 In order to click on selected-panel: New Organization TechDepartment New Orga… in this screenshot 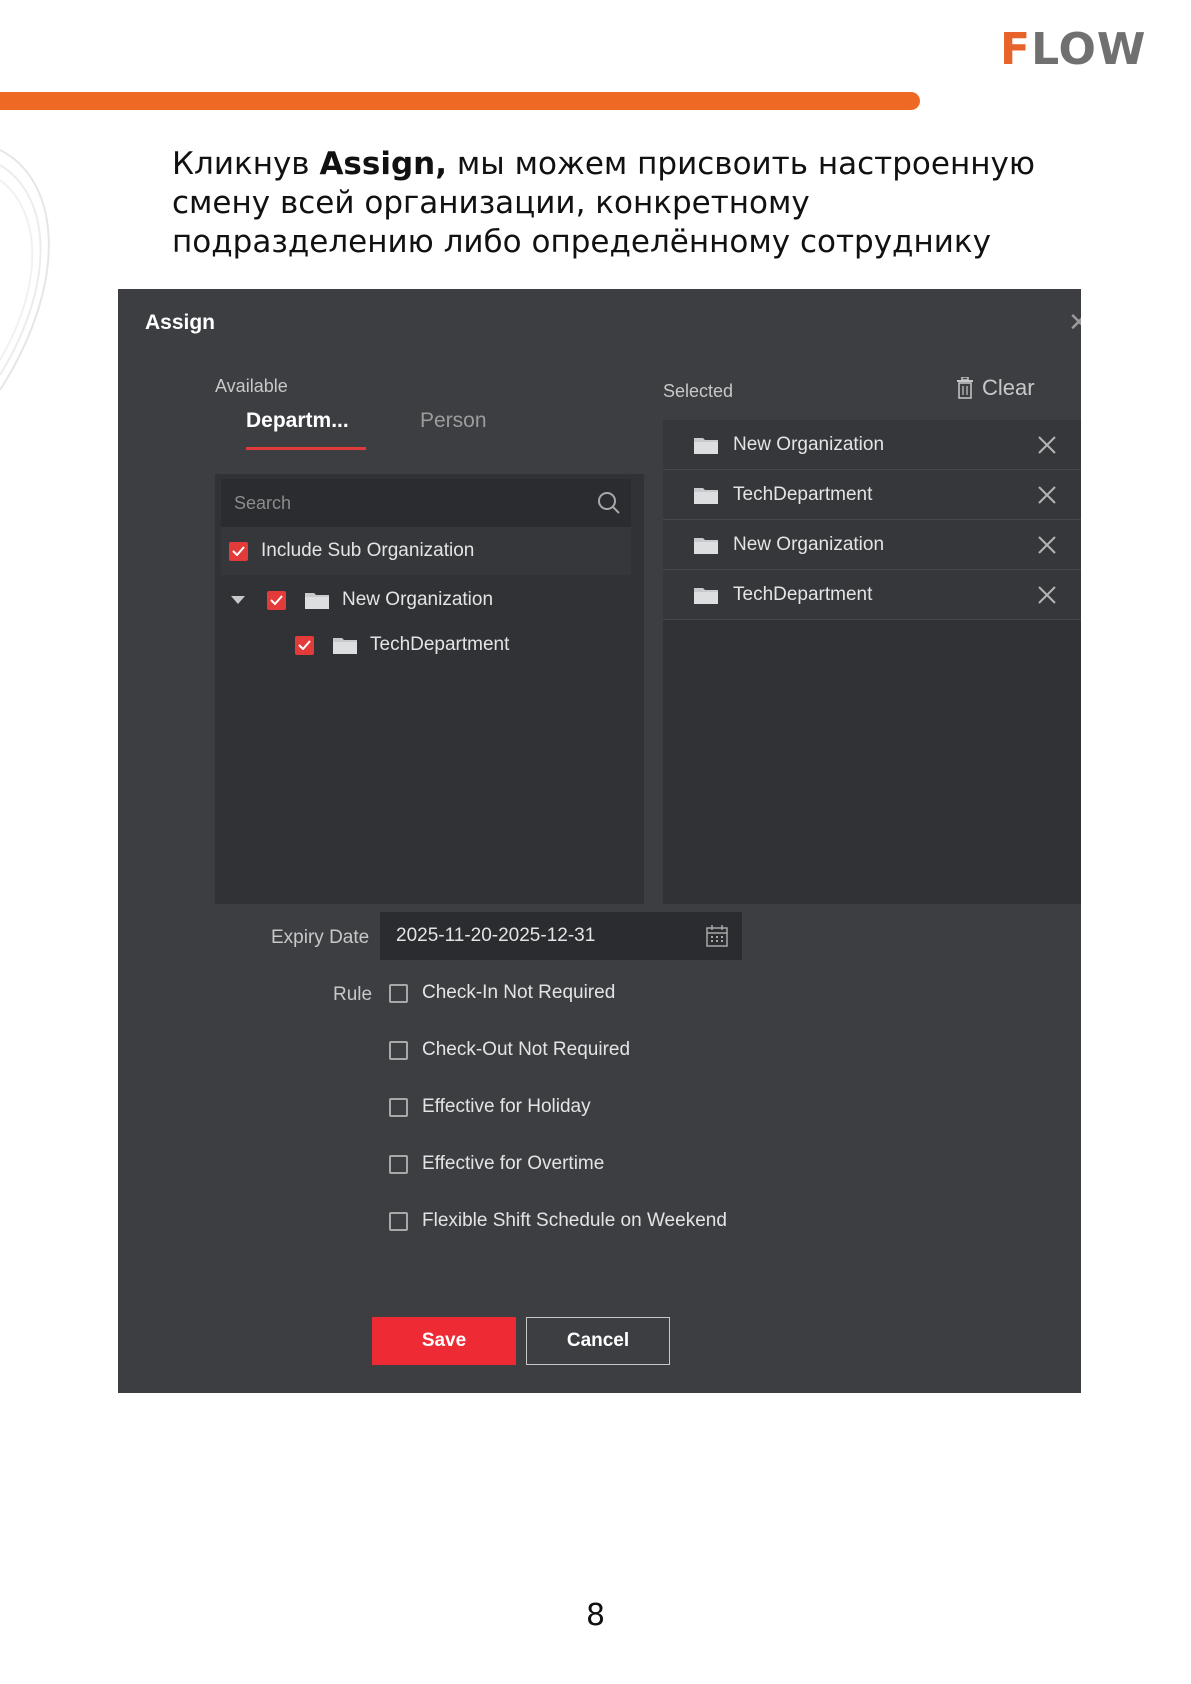, I will do `click(872, 662)`.